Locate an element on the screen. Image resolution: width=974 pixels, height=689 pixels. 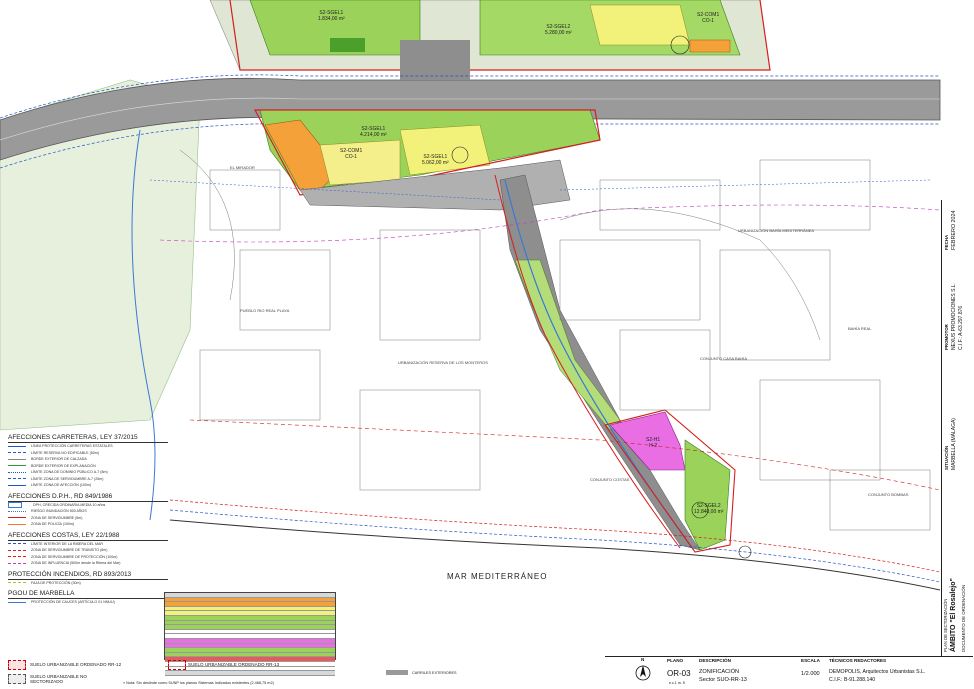
legend-rr12: SUELO URBANIZABLE ORDENADO RR-12 is located at coordinates (76, 664).